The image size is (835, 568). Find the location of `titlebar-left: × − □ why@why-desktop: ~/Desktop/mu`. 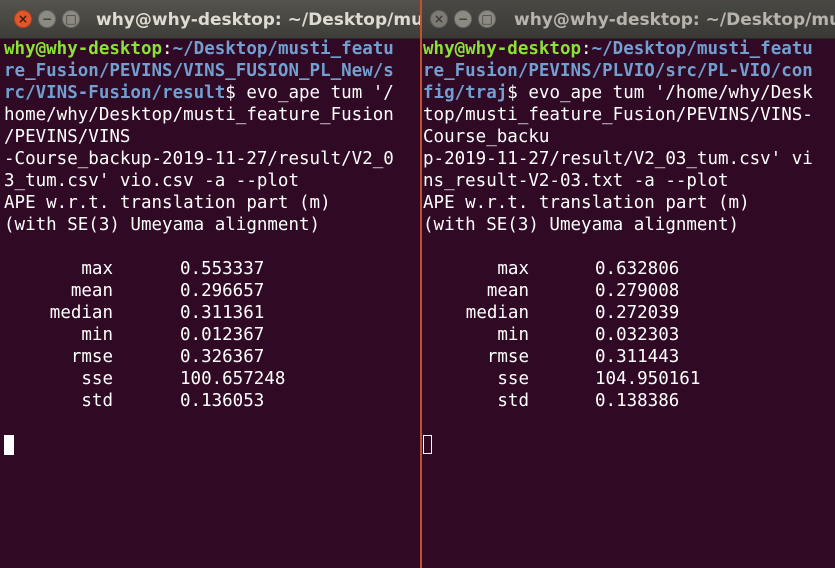

titlebar-left: × − □ why@why-desktop: ~/Desktop/mu is located at coordinates (210, 19).